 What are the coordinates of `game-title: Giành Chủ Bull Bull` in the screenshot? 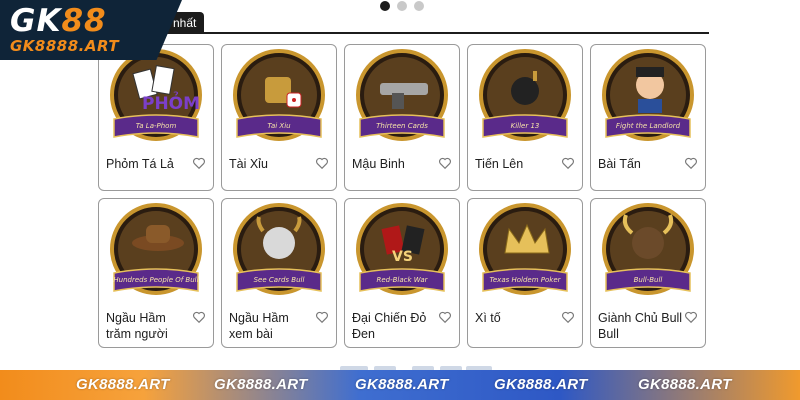 It's located at (640, 326).